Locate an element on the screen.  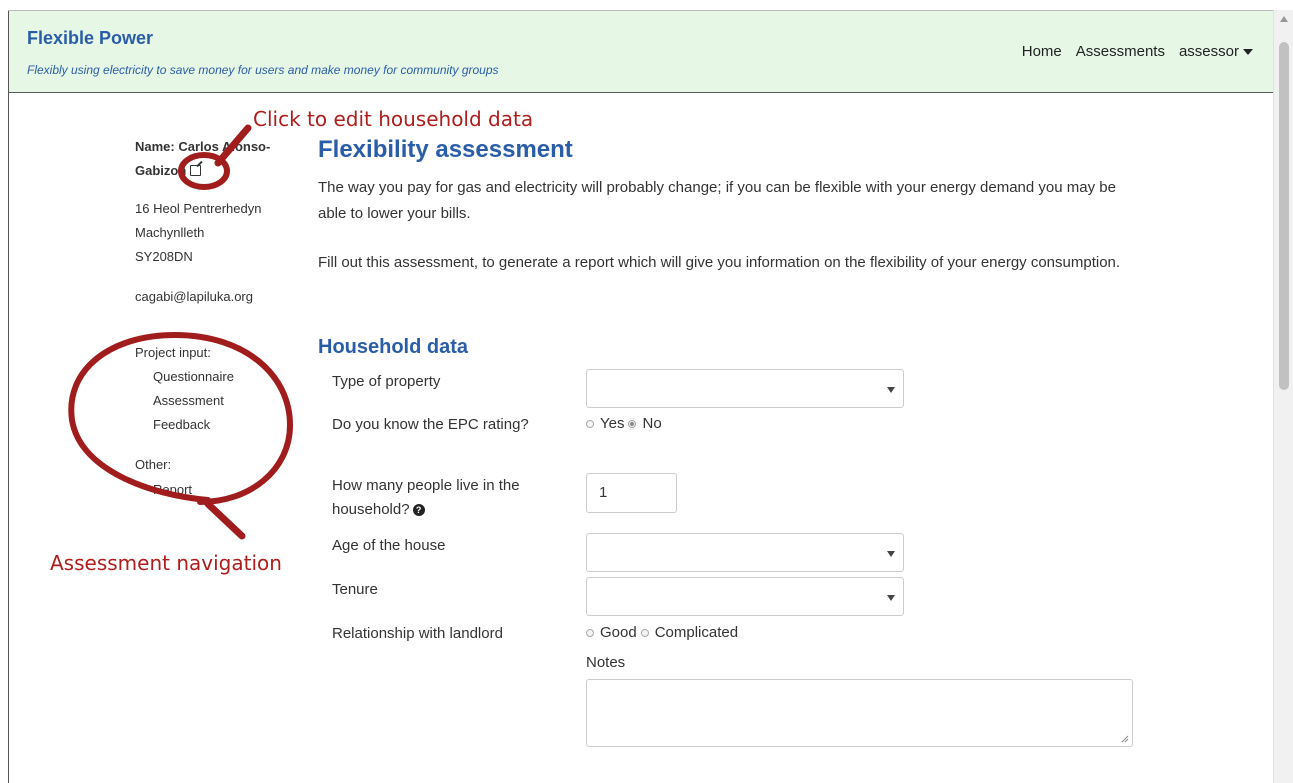
scroll-up-arrow-icon is located at coordinates (1284, 19).